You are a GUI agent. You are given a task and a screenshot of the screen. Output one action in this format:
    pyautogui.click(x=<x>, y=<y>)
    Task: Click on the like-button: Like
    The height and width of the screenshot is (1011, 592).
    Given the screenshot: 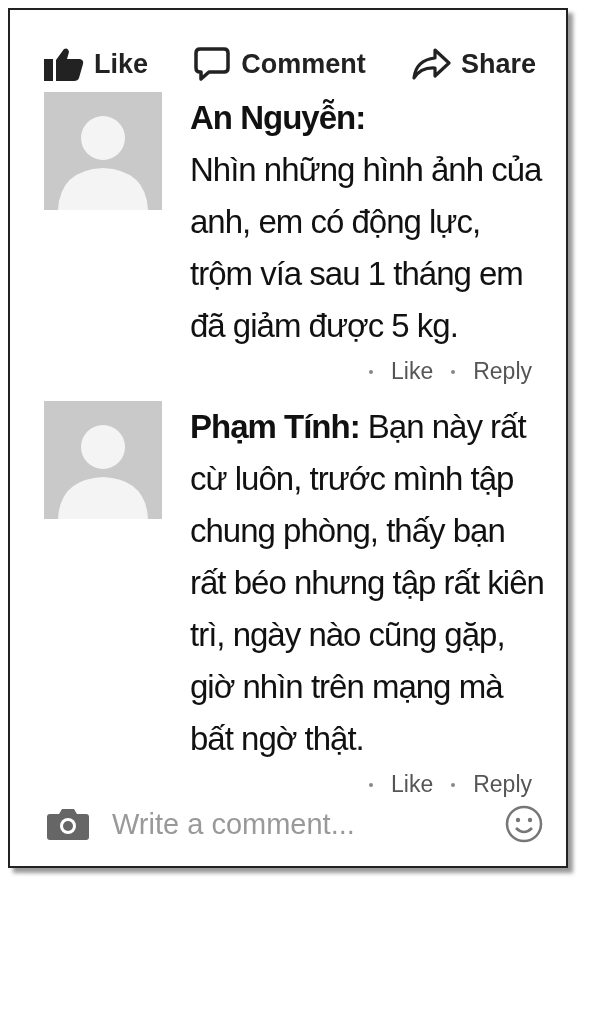 What is the action you would take?
    pyautogui.click(x=96, y=64)
    